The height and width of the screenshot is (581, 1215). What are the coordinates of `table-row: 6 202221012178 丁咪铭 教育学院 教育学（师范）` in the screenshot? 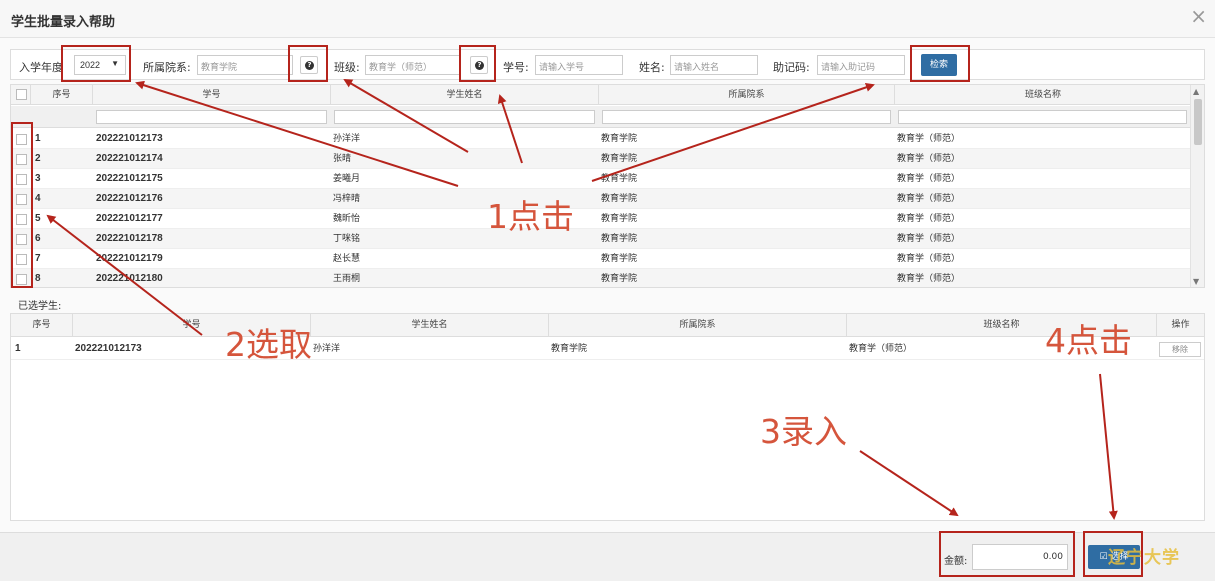 It's located at (601, 239).